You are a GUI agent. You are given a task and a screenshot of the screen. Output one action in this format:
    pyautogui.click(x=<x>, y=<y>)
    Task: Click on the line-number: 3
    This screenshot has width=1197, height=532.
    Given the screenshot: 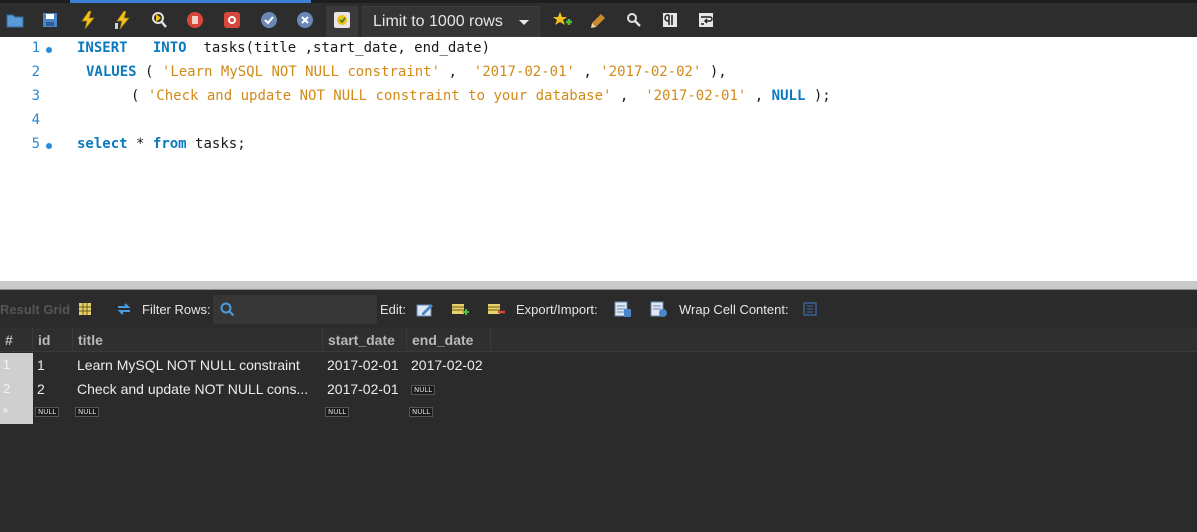 What is the action you would take?
    pyautogui.click(x=35, y=96)
    